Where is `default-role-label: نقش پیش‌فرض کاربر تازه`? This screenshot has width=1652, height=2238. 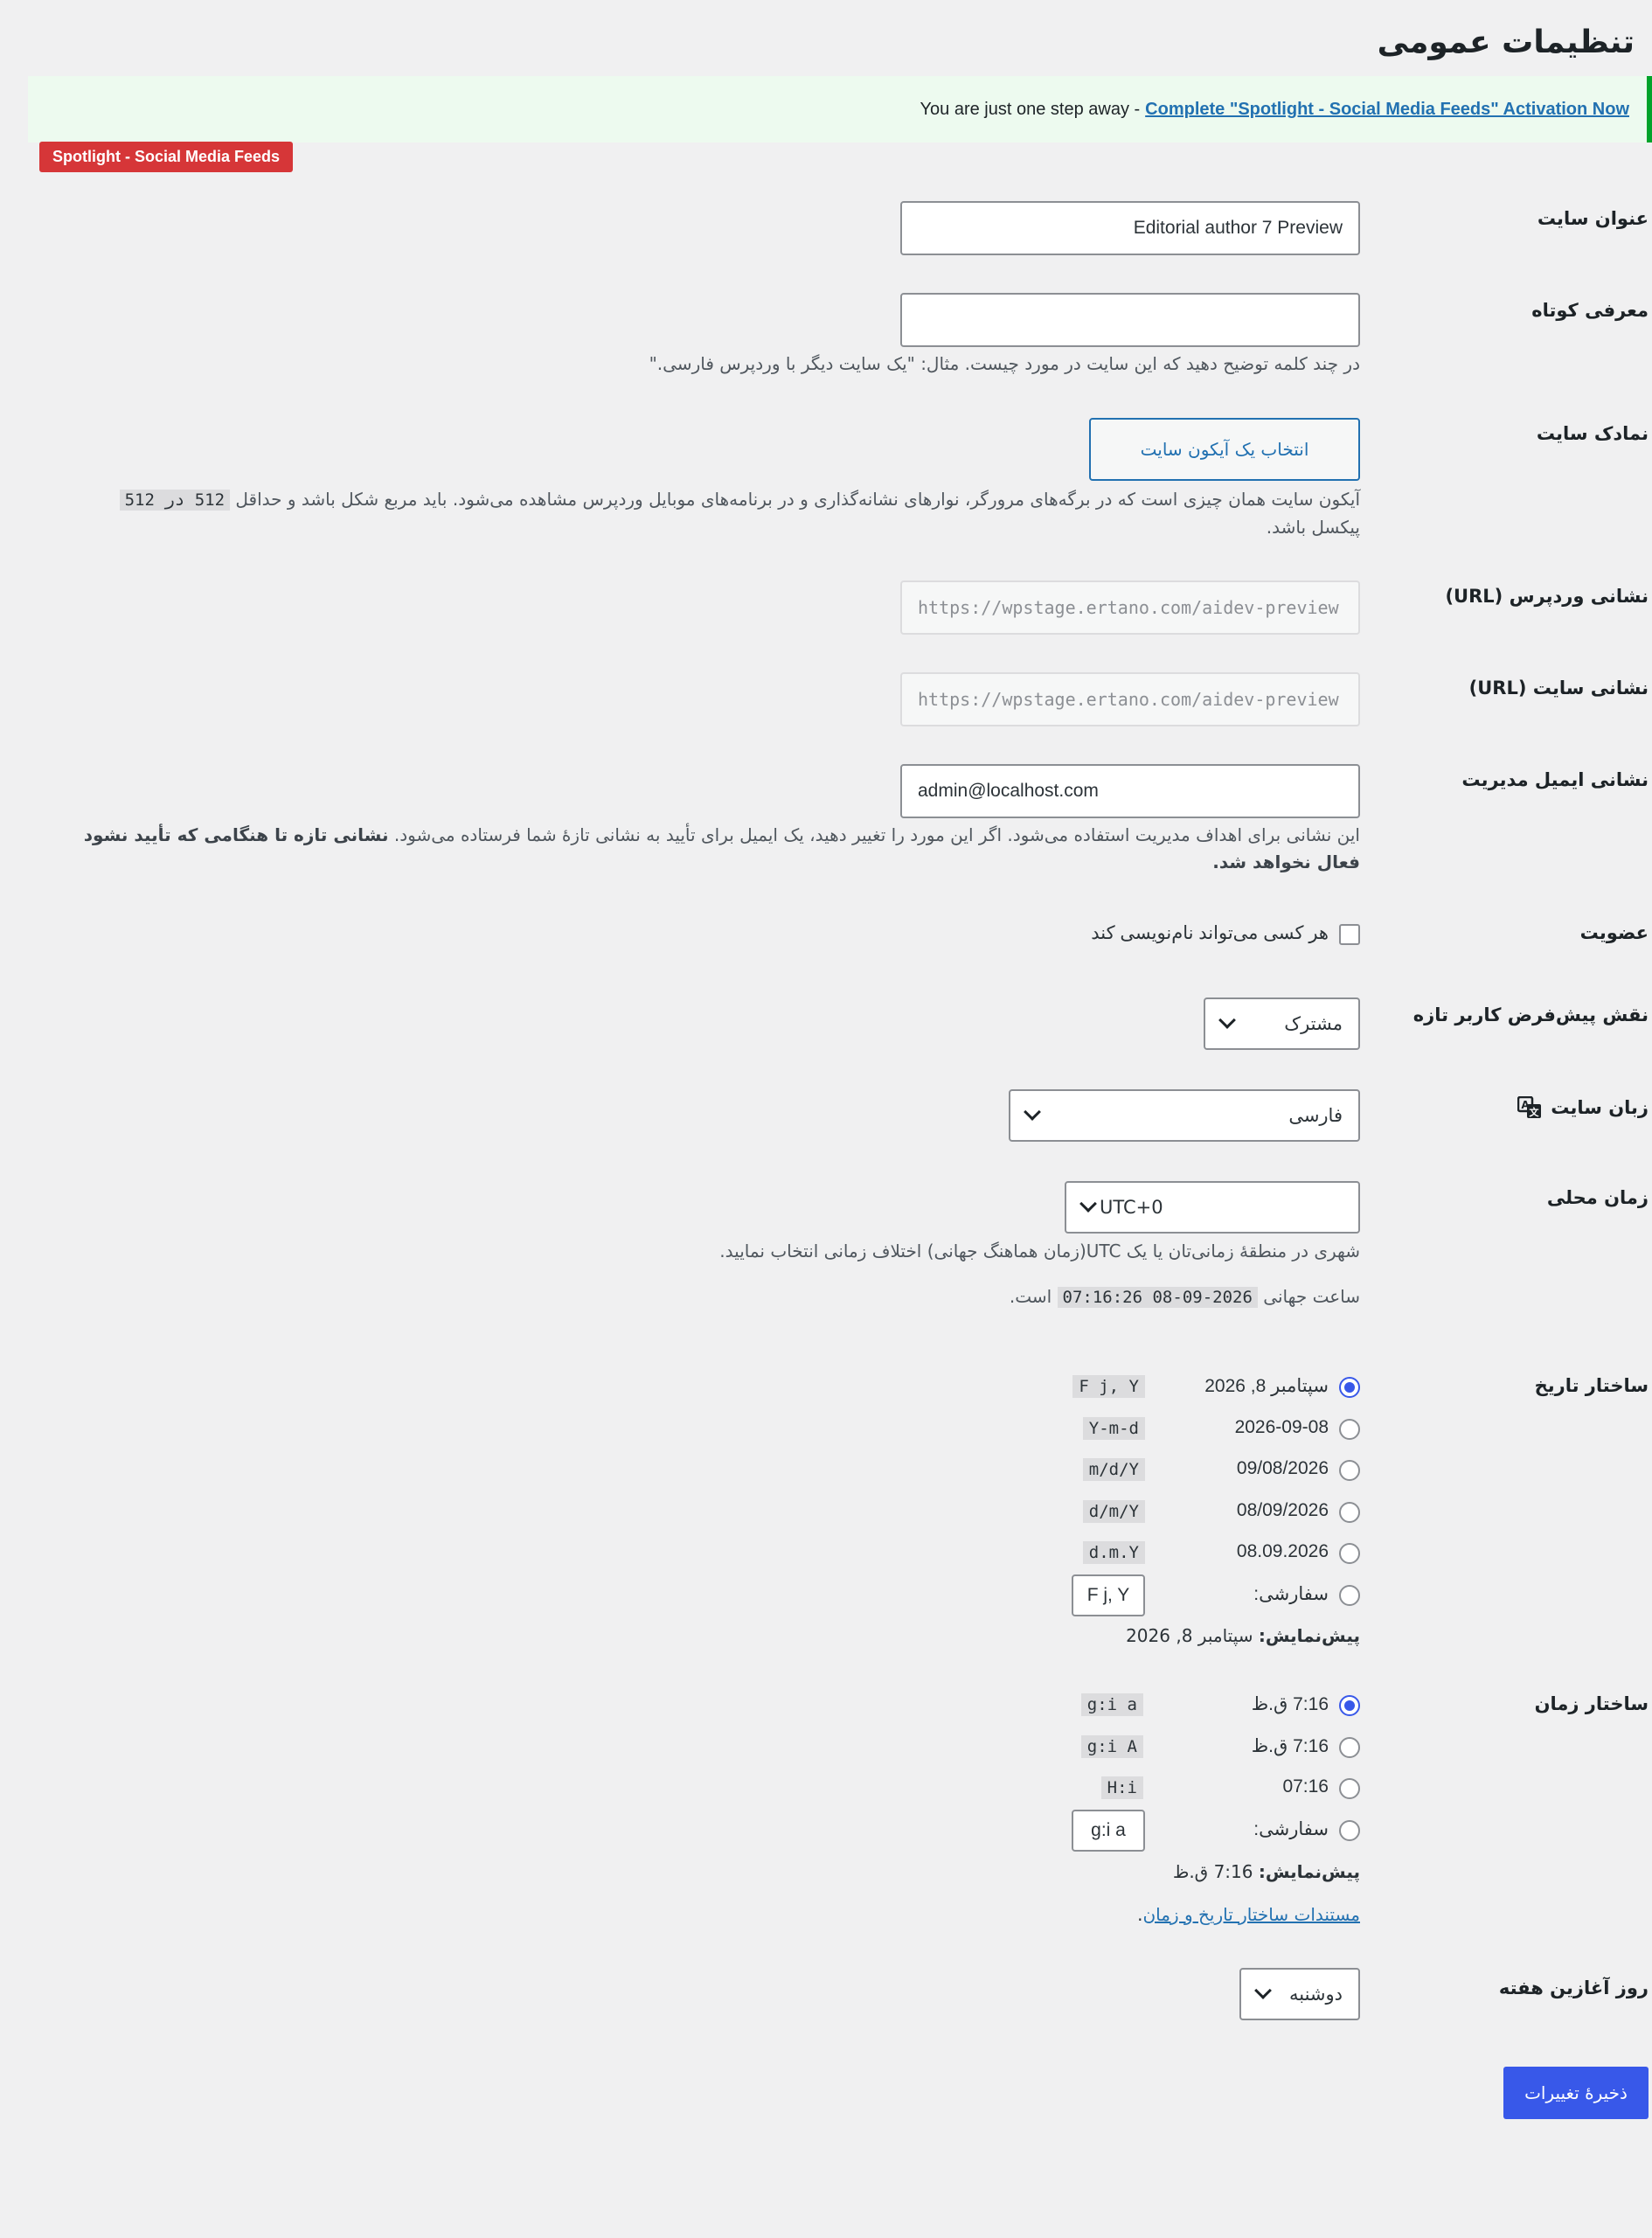
default-role-label: نقش پیش‌فرض کاربر تازه is located at coordinates (1531, 1014).